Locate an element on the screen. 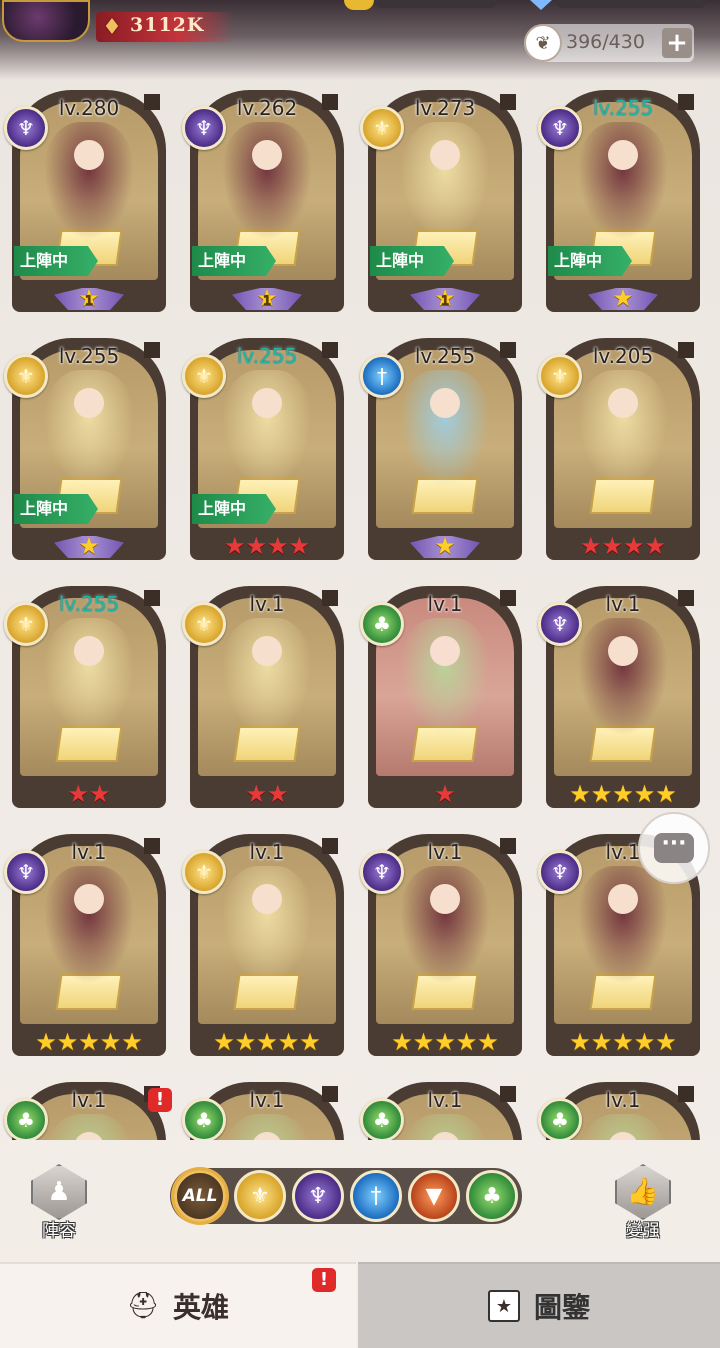  chat-button: ··· is located at coordinates (674, 848).